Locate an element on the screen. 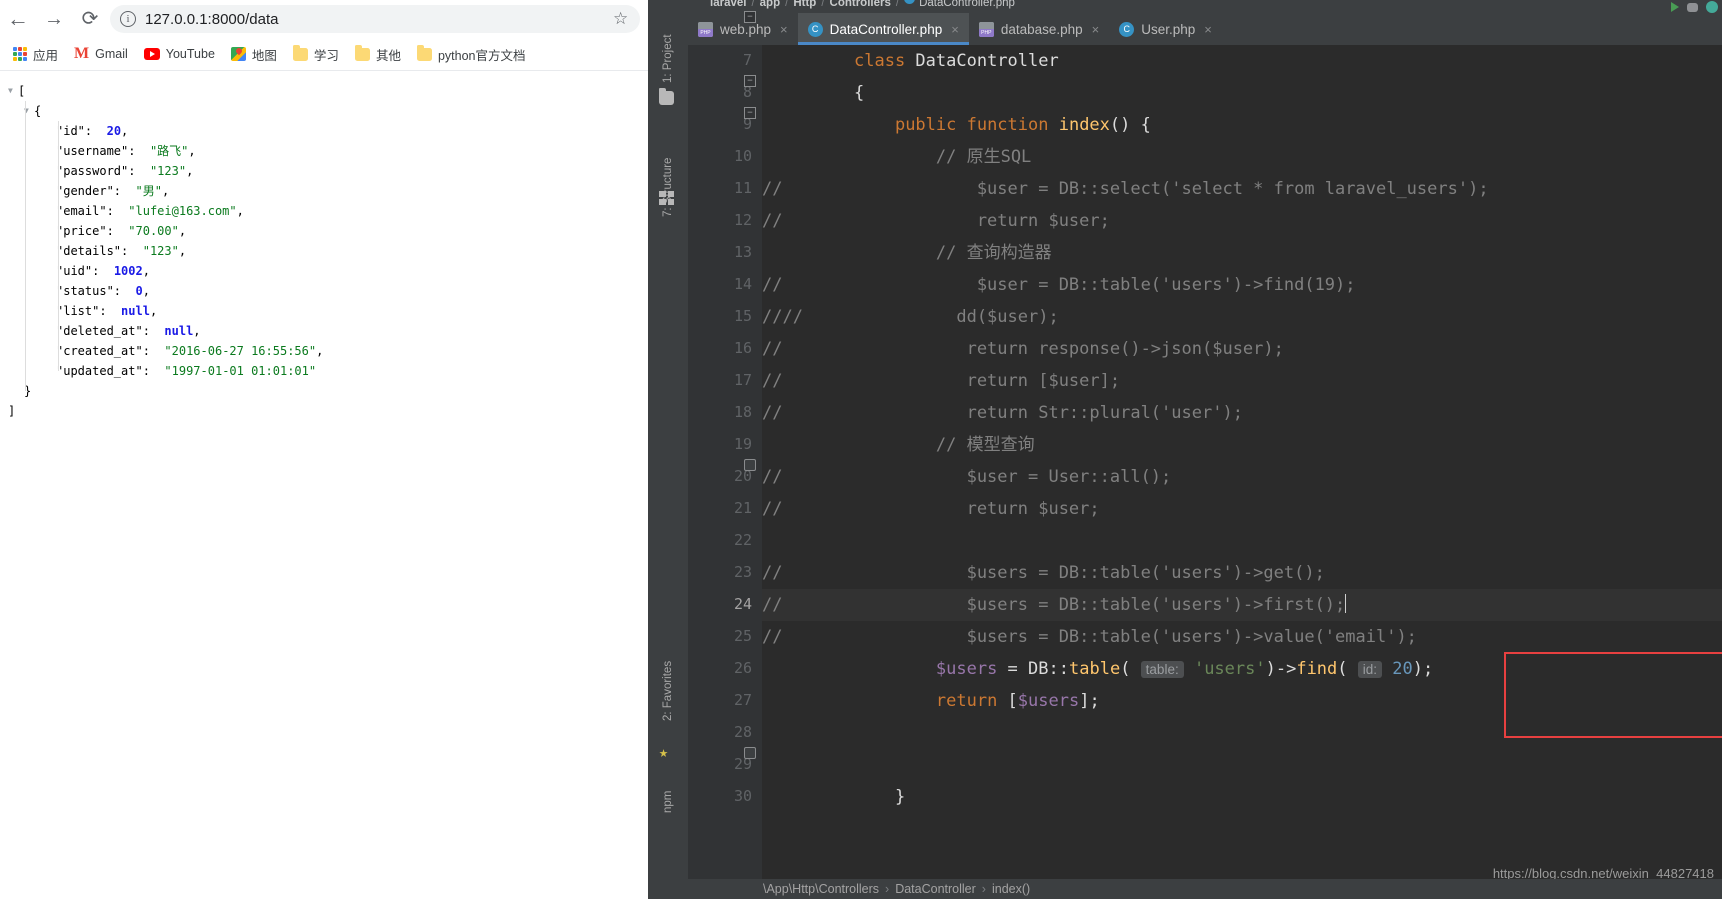 The height and width of the screenshot is (899, 1722). apps-grid-icon is located at coordinates (20, 54).